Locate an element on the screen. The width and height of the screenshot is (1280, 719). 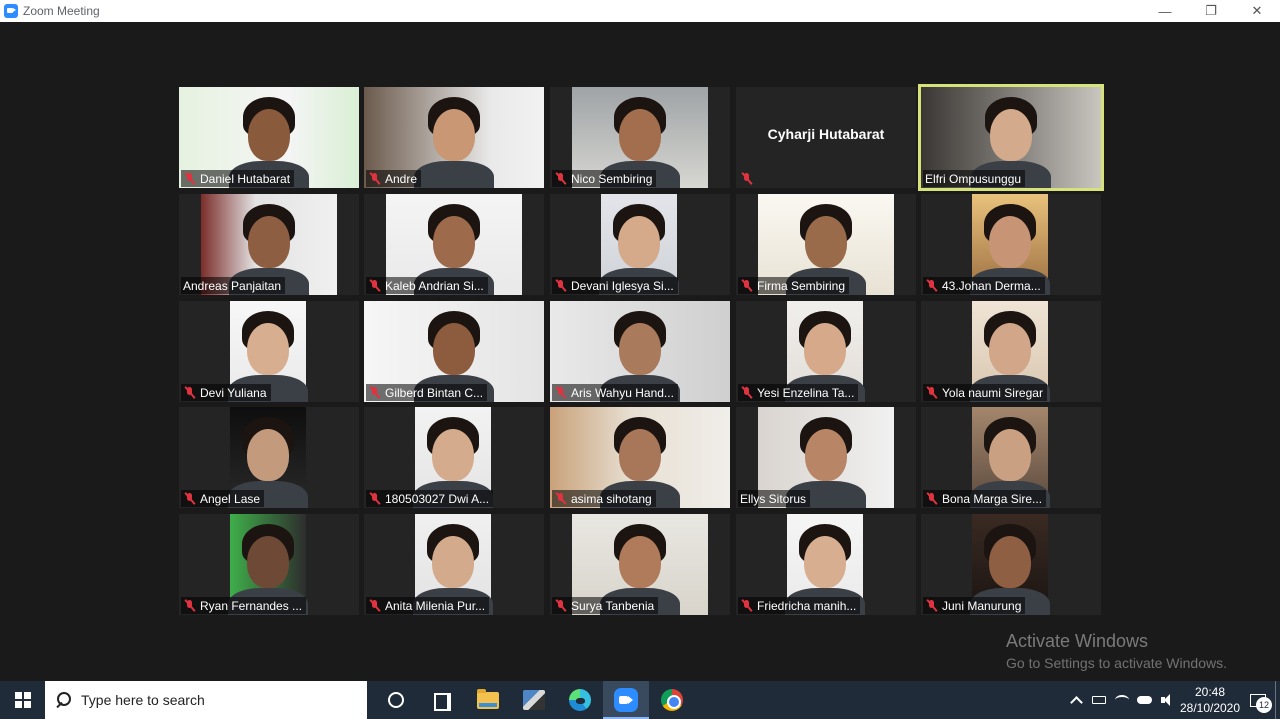
participant-tile: Ellys Sitorus is located at coordinates (826, 457).